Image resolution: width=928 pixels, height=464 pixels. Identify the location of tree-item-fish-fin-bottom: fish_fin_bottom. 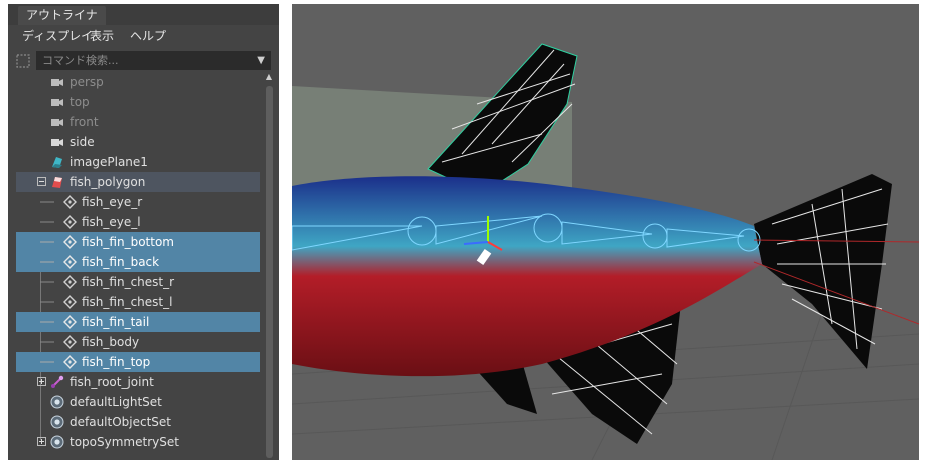
(138, 242).